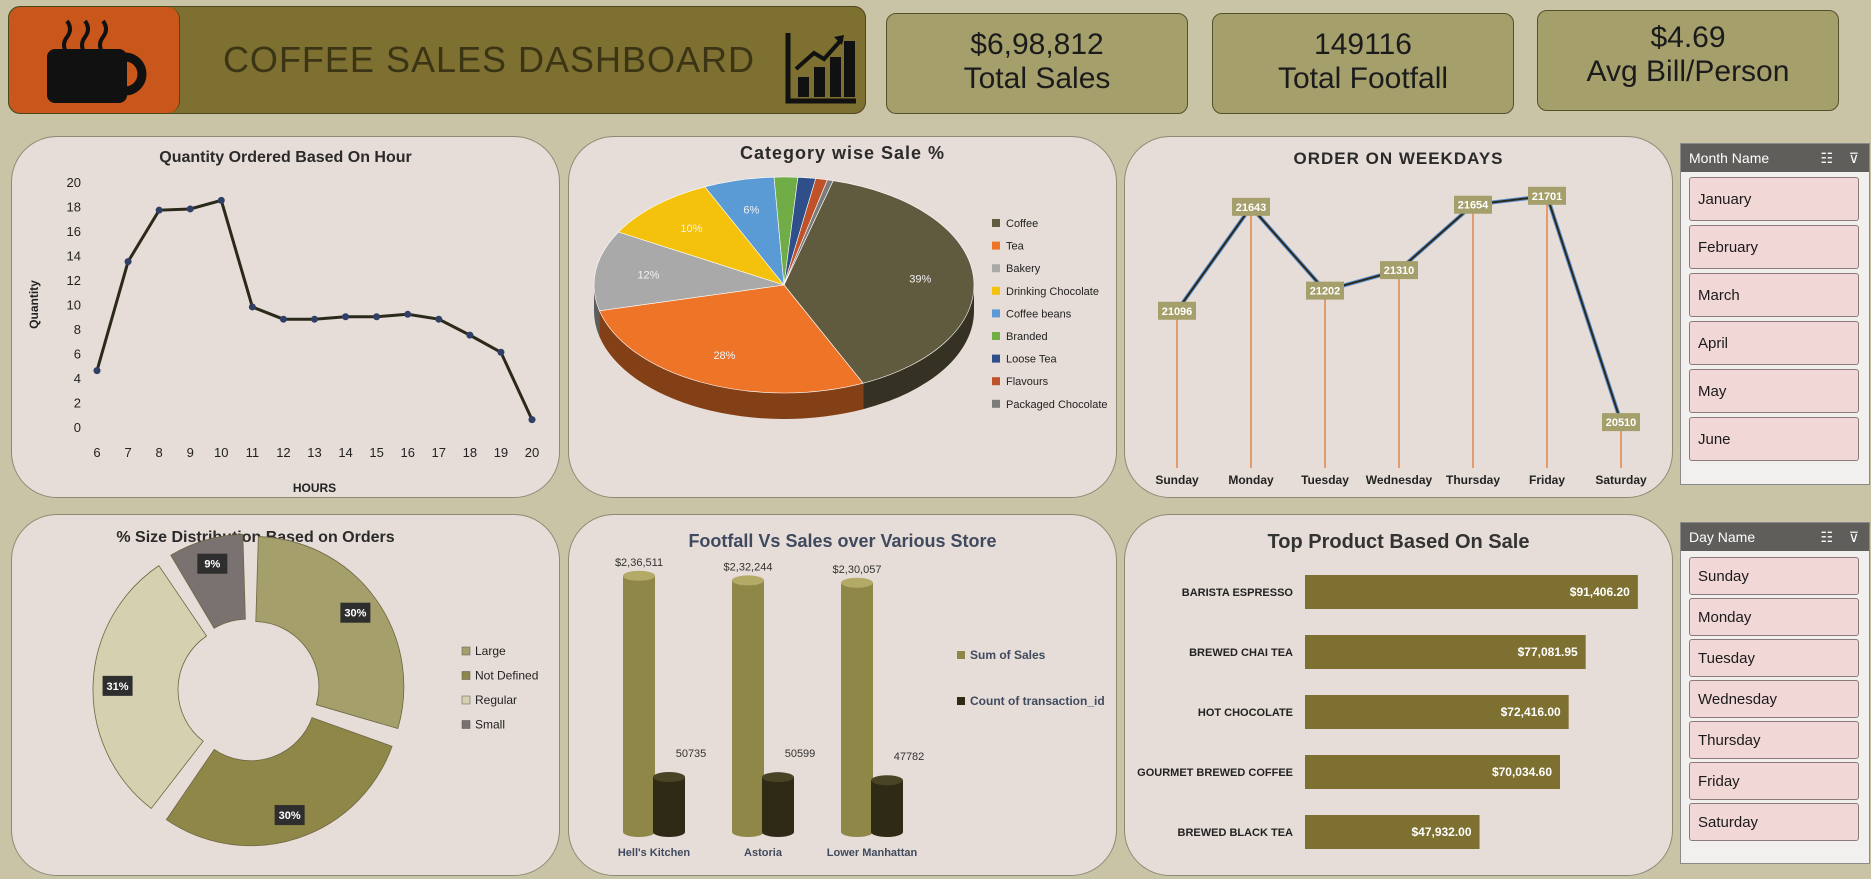 The image size is (1871, 879). What do you see at coordinates (159, 452) in the screenshot?
I see `x-tick-label: 8` at bounding box center [159, 452].